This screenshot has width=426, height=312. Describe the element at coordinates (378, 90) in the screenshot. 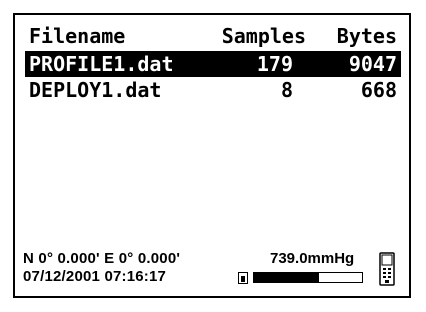

I see `file-bytes: 668` at that location.